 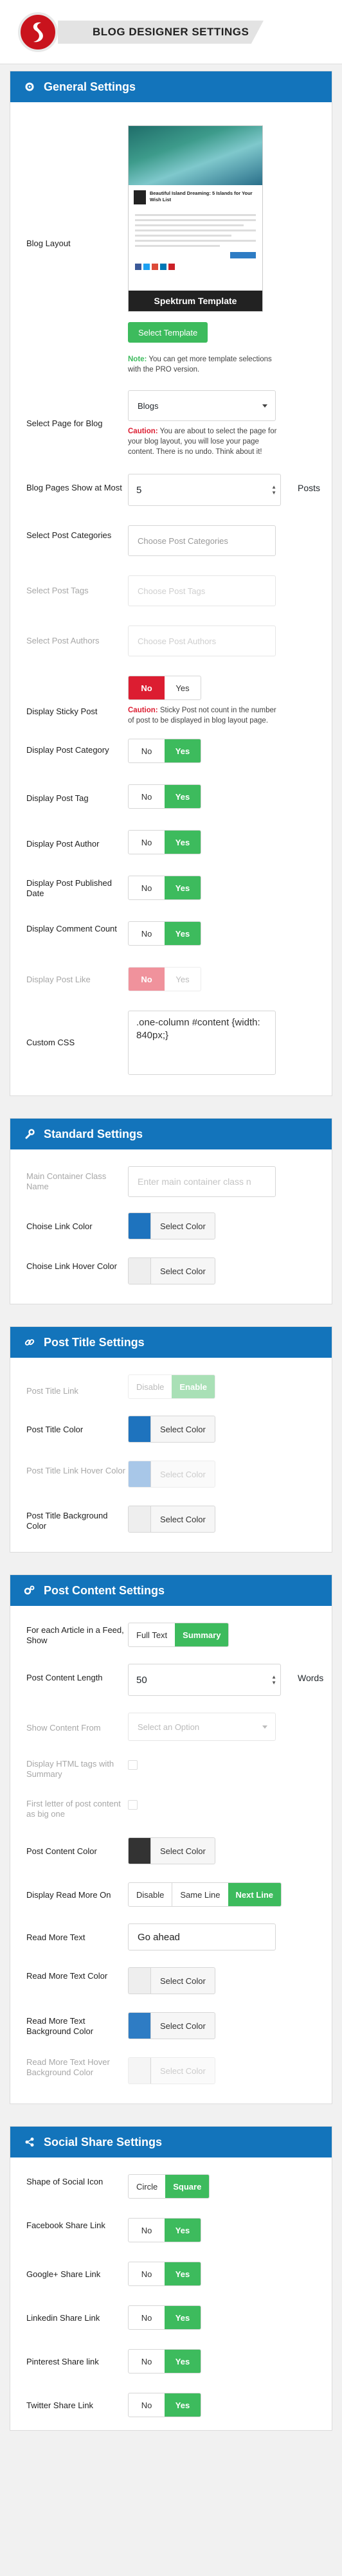 I want to click on sticky-no: No, so click(x=147, y=687).